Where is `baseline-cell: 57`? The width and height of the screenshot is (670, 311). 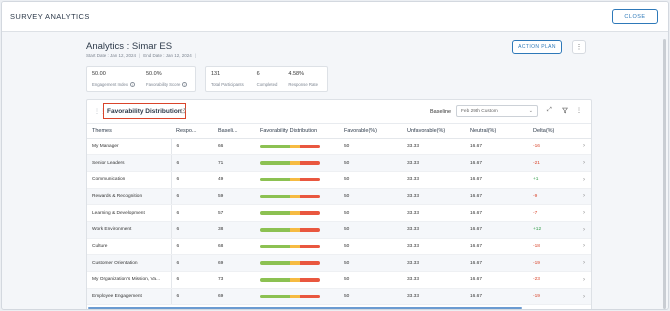 baseline-cell: 57 is located at coordinates (234, 213).